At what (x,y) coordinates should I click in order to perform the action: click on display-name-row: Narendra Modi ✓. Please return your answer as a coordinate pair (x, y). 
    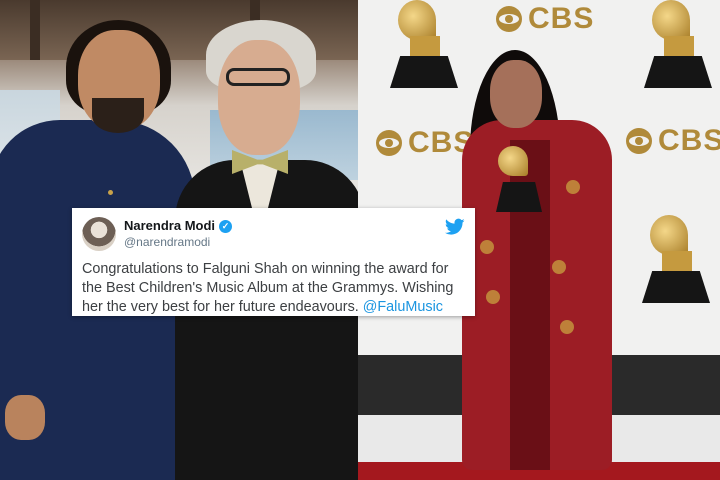
    Looking at the image, I should click on (178, 226).